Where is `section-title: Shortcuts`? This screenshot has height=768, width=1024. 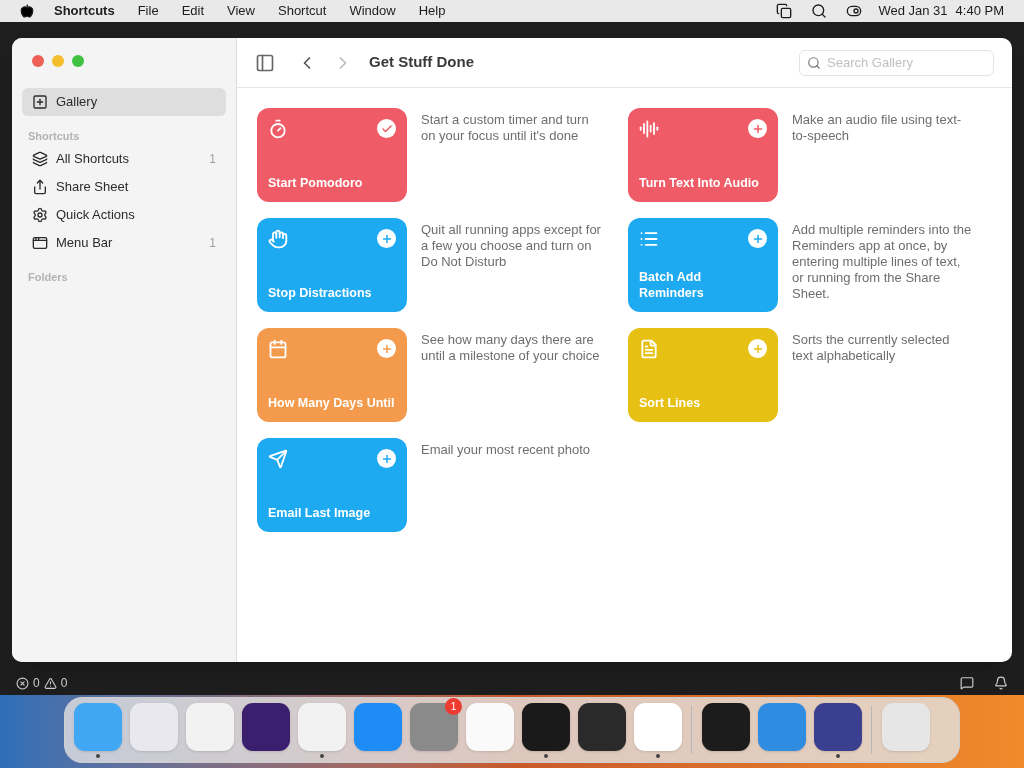
section-title: Shortcuts is located at coordinates (54, 136).